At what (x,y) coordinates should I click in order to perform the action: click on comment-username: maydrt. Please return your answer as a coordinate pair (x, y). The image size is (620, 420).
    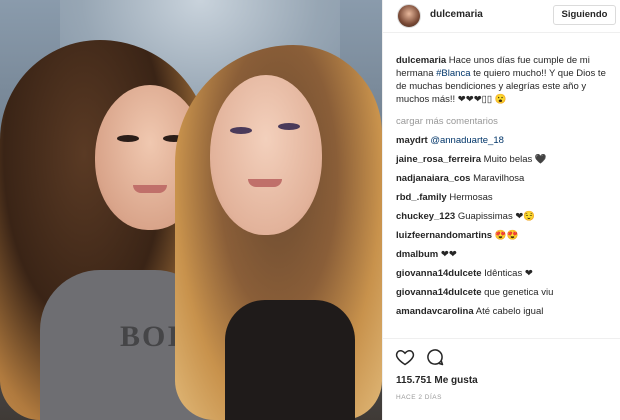
    Looking at the image, I should click on (412, 140).